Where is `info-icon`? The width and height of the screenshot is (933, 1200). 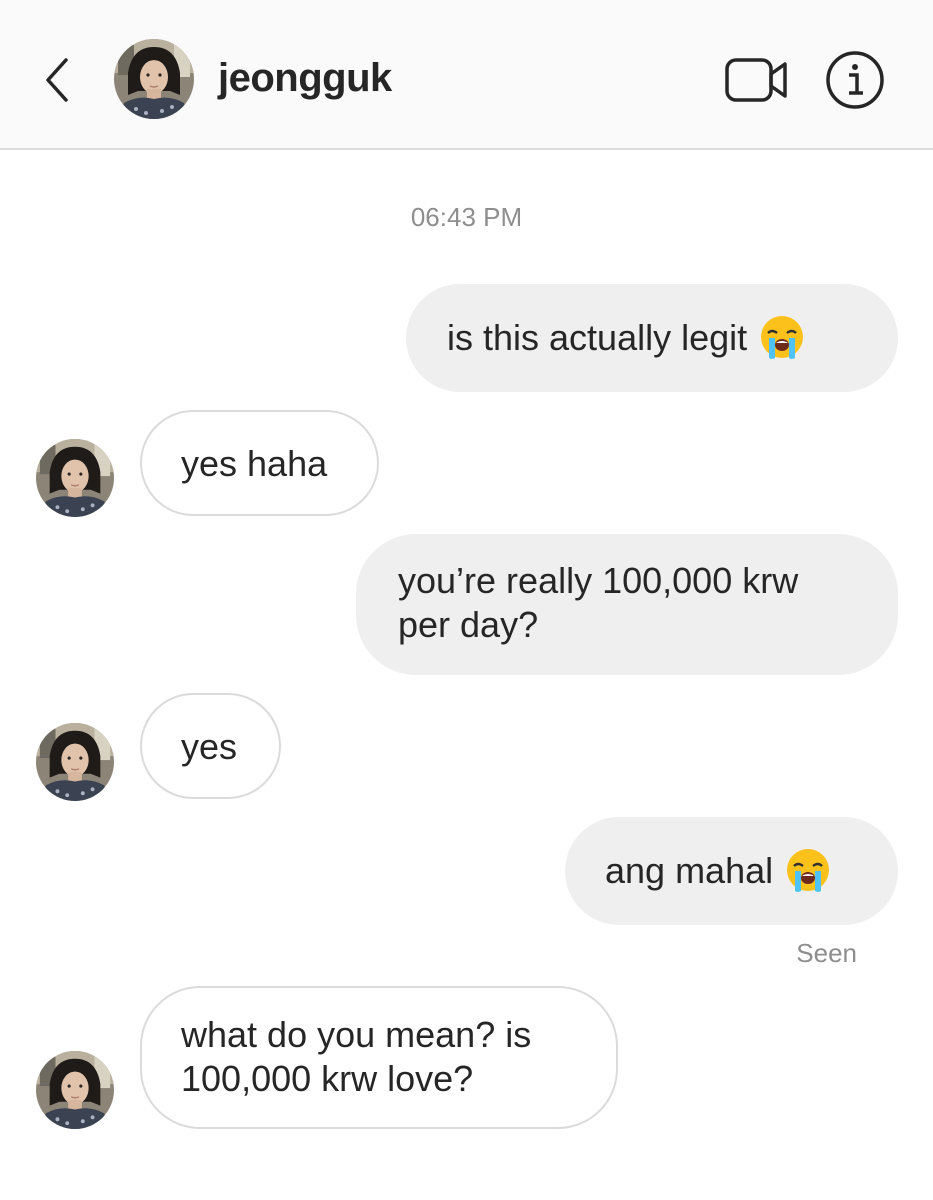 info-icon is located at coordinates (855, 80).